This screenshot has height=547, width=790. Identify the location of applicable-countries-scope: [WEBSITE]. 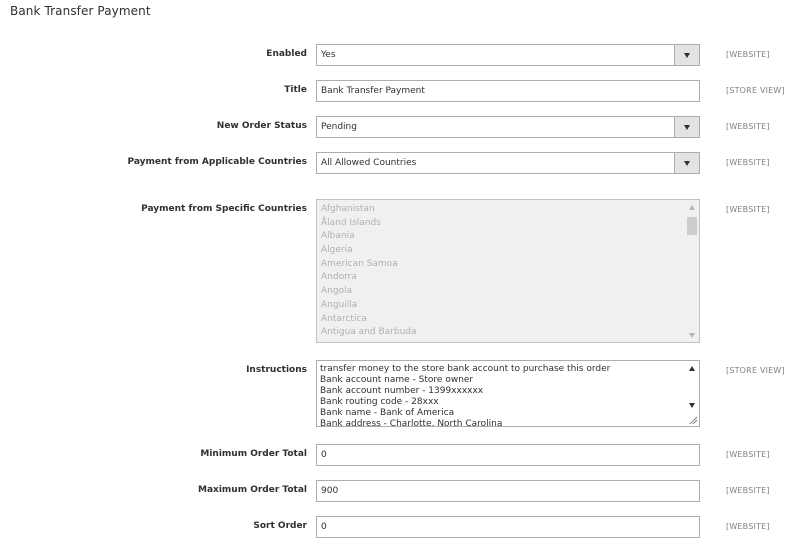
(748, 162).